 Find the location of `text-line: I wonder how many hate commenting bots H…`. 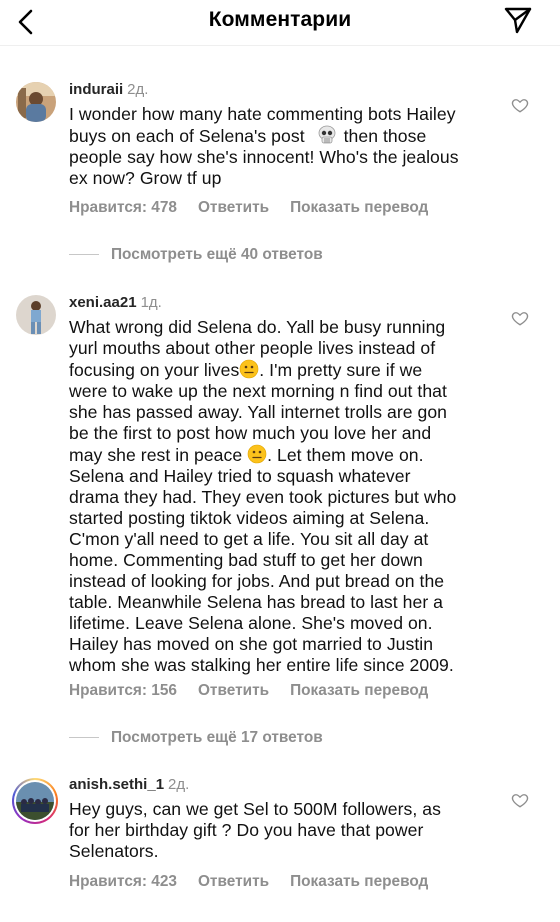

text-line: I wonder how many hate commenting bots H… is located at coordinates (262, 114).